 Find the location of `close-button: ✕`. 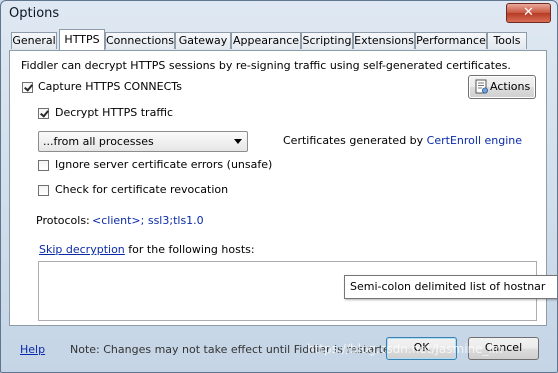

close-button: ✕ is located at coordinates (528, 13).